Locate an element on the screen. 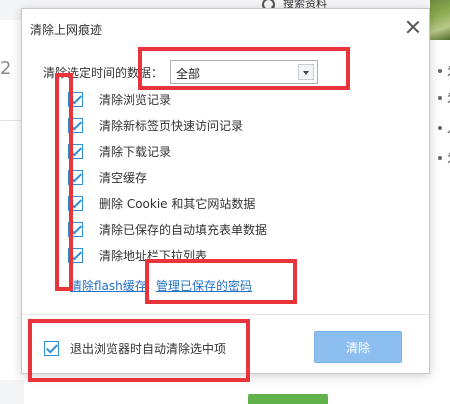 The width and height of the screenshot is (450, 404). auto-clear-on-exit-option: 退出浏览器时自动清除选中项 is located at coordinates (135, 348).